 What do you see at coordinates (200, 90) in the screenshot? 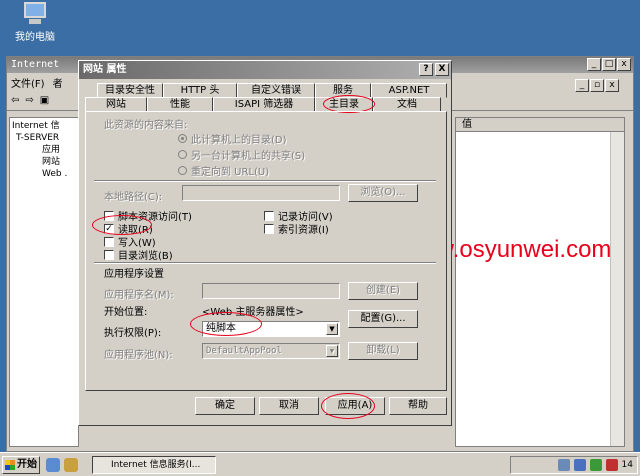
I see `tab-http-headers: HTTP 头` at bounding box center [200, 90].